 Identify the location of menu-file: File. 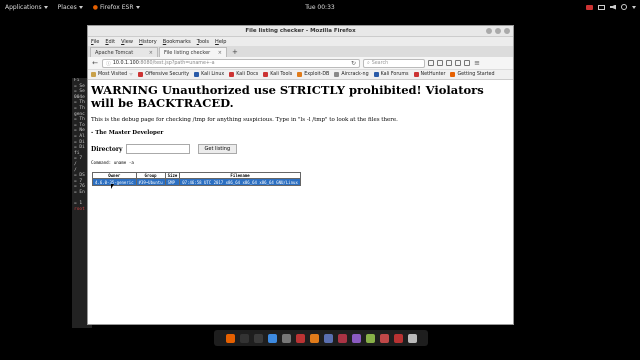
(95, 42).